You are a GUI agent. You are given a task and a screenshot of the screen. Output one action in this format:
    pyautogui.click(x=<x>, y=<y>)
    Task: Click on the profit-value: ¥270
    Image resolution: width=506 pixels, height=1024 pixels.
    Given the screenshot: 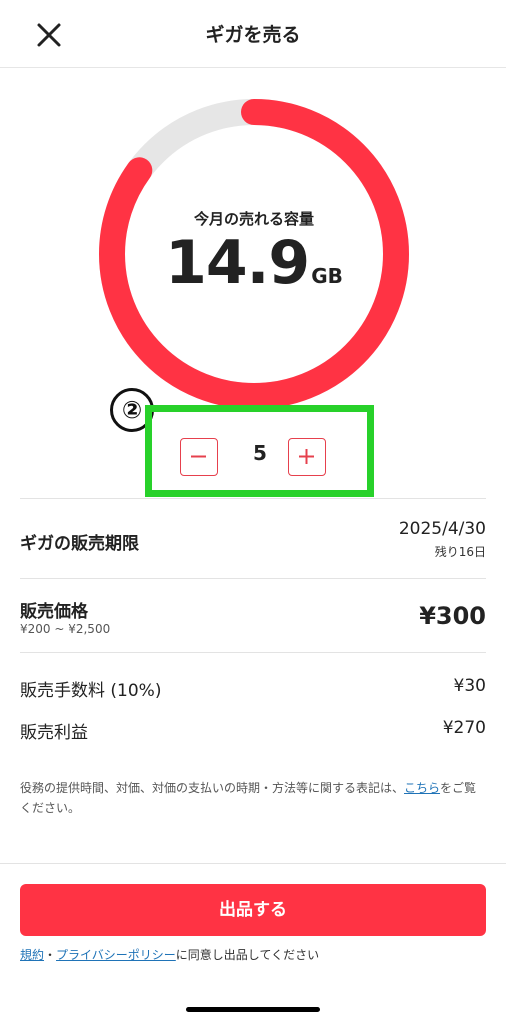 What is the action you would take?
    pyautogui.click(x=464, y=728)
    